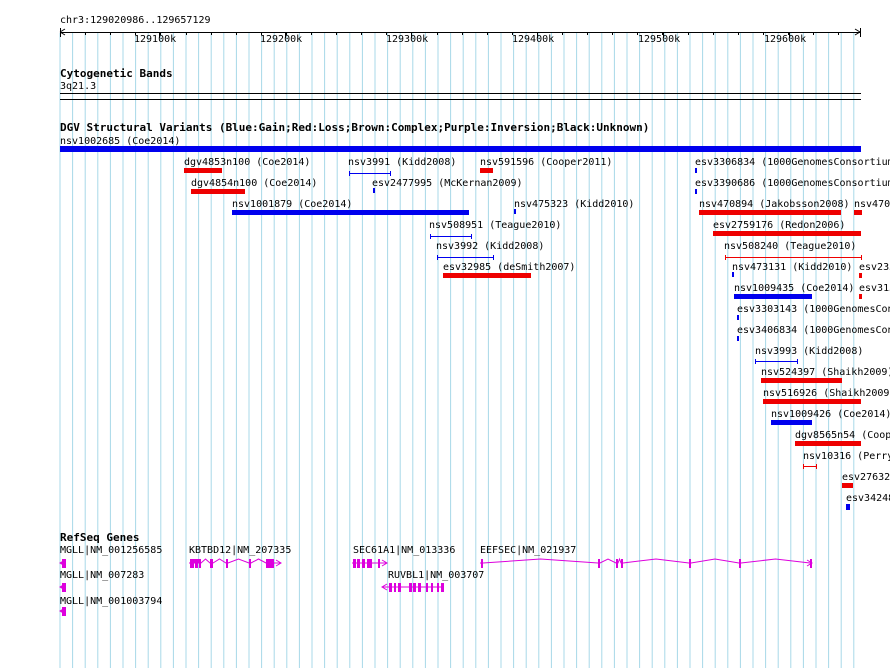  What do you see at coordinates (790, 246) in the screenshot?
I see `dgv-feature-label: nsv508240 (Teague2010)` at bounding box center [790, 246].